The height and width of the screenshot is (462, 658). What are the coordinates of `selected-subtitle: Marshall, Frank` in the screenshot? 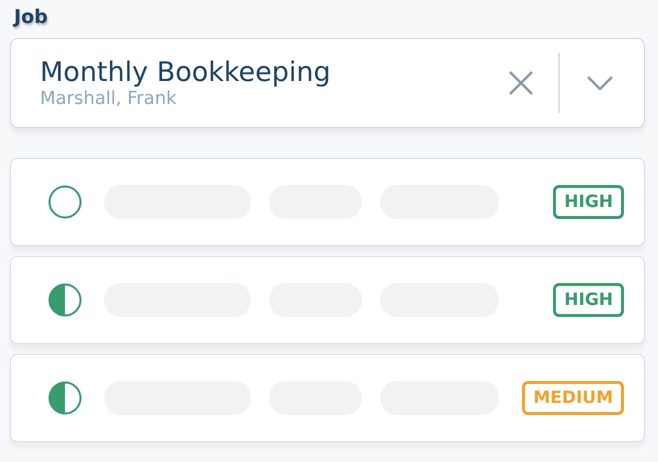 It's located at (109, 99).